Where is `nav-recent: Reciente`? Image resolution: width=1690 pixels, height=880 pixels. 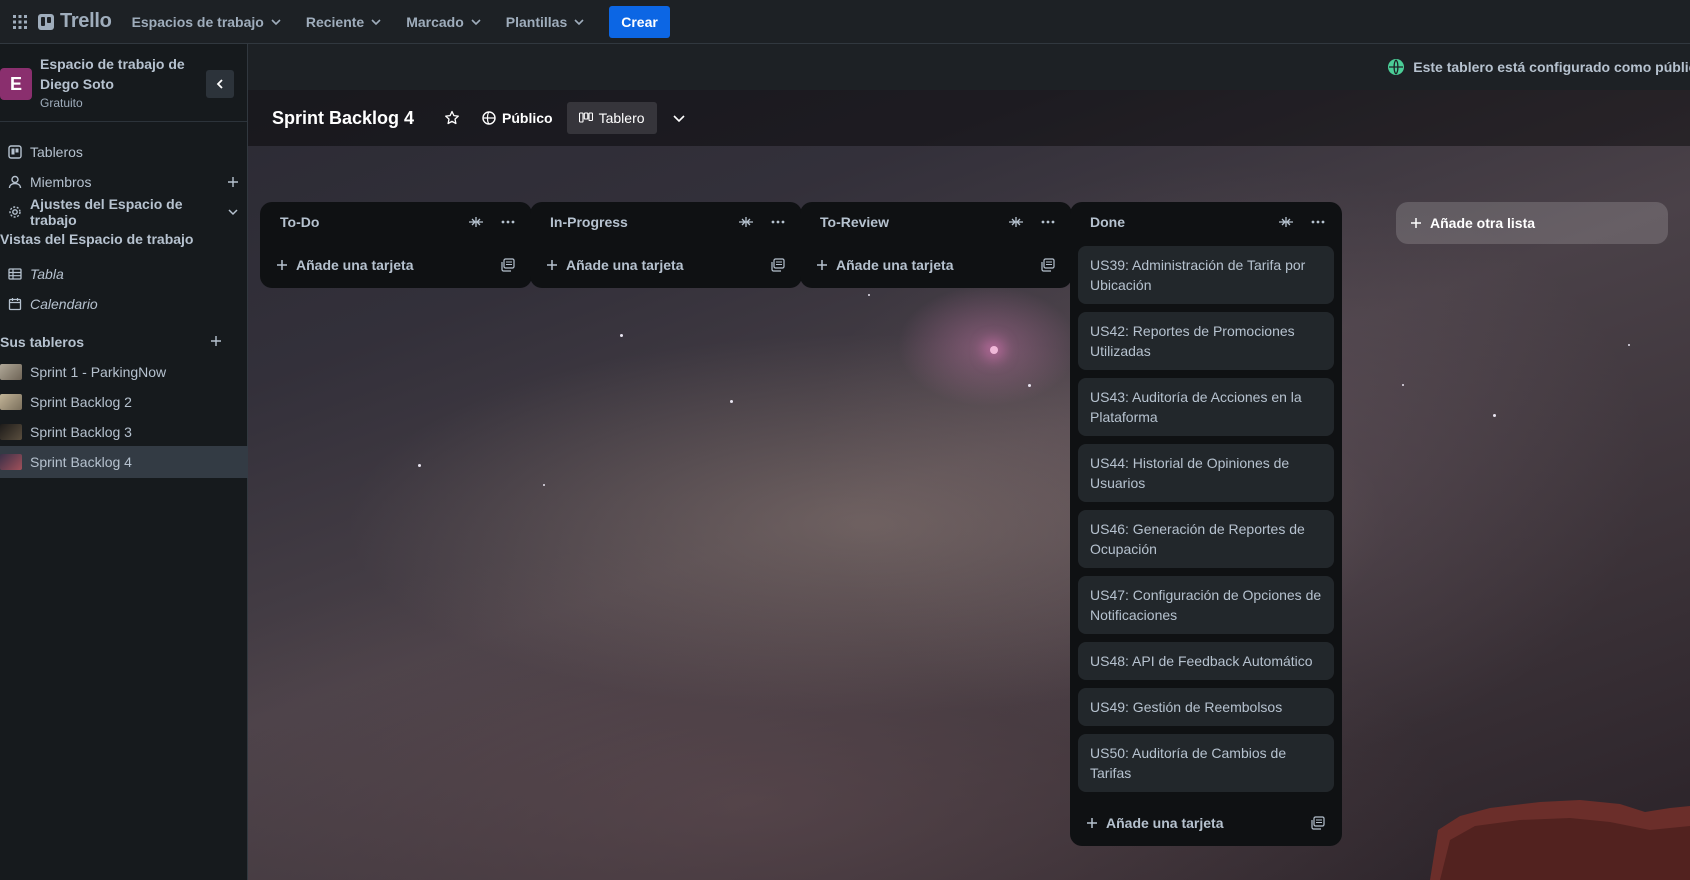
nav-recent: Reciente is located at coordinates (344, 22).